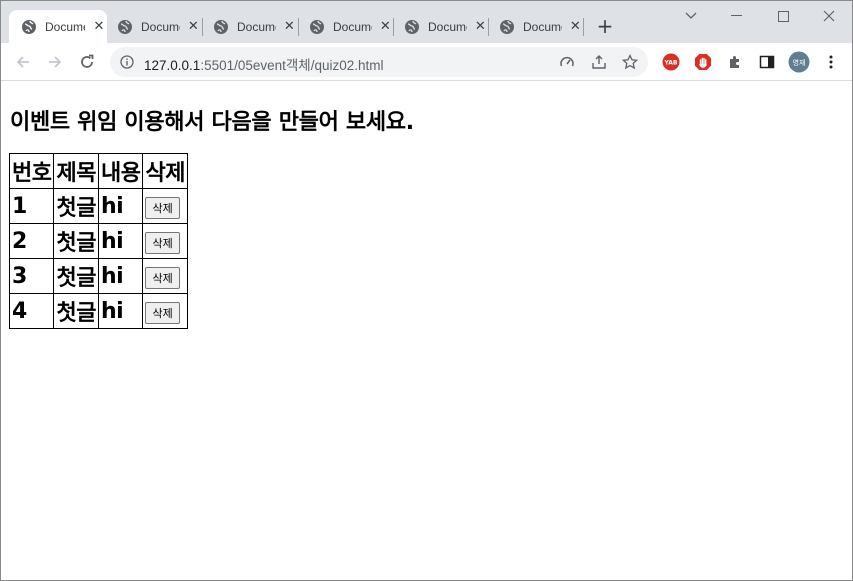 Image resolution: width=853 pixels, height=581 pixels. I want to click on address-bar: 127.0.0.1:5501/05event객체/quiz02.html, so click(379, 62).